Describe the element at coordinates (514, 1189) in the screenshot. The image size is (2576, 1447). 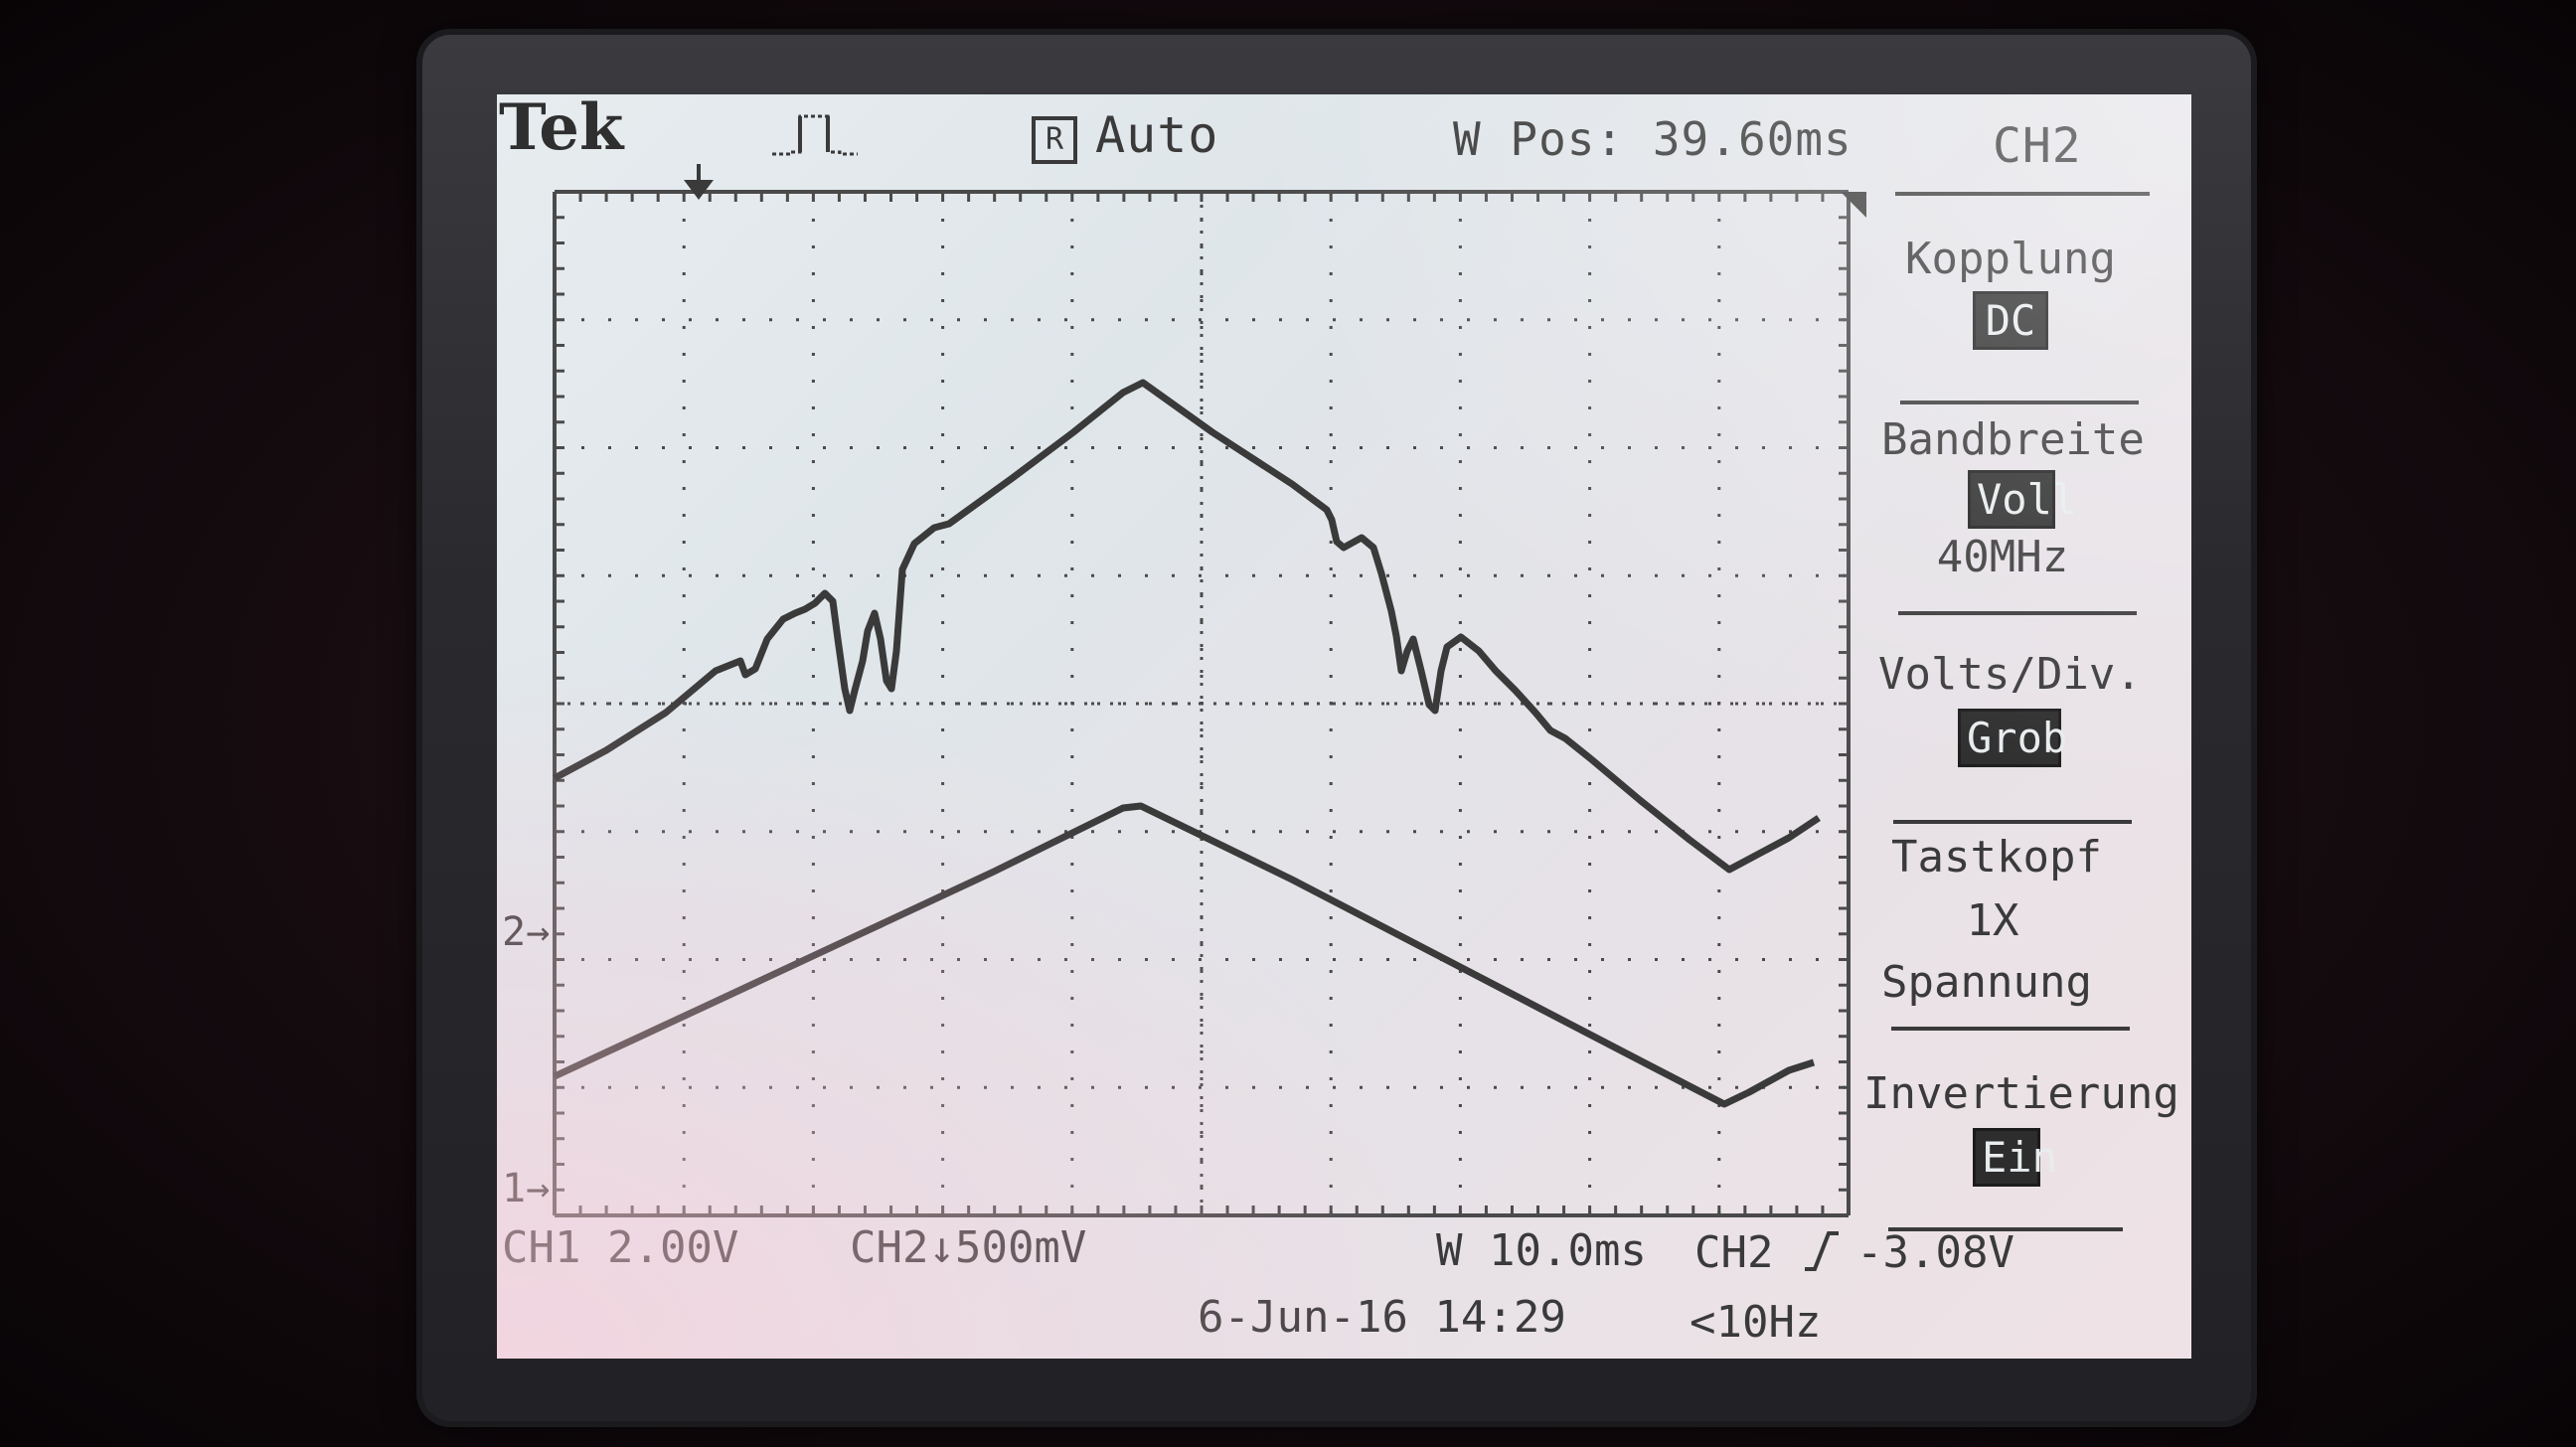
I see `ch1-ground-label: 1` at that location.